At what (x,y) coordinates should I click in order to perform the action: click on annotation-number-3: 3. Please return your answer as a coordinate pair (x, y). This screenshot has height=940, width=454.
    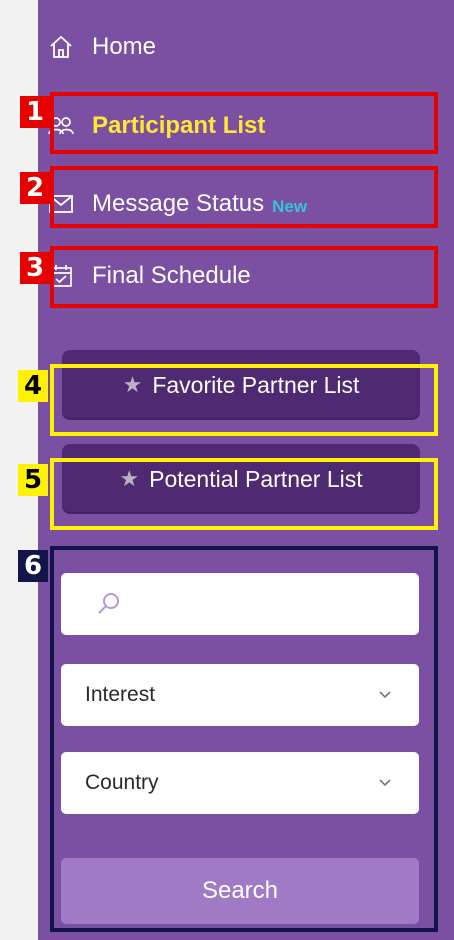
    Looking at the image, I should click on (35, 268).